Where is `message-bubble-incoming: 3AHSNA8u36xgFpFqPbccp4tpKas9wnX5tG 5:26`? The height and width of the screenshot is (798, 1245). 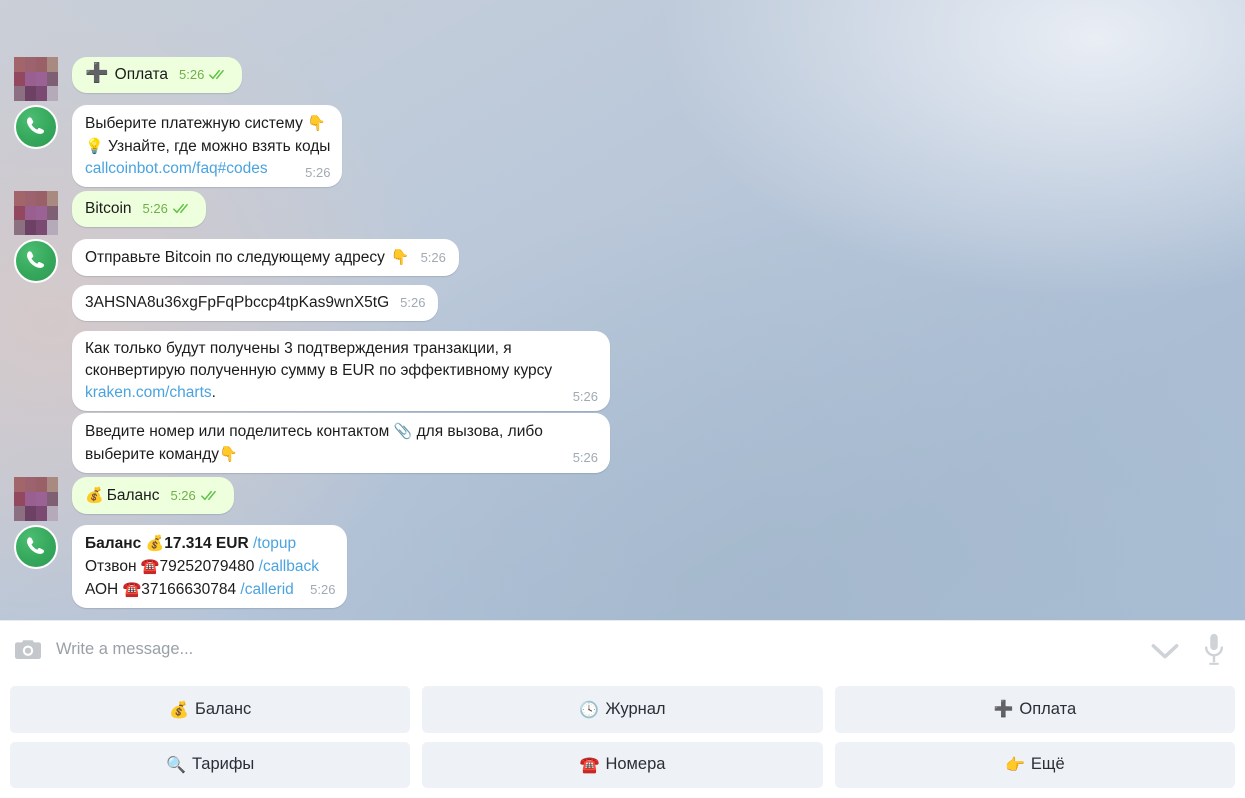
message-bubble-incoming: 3AHSNA8u36xgFpFqPbccp4tpKas9wnX5tG 5:26 is located at coordinates (255, 303).